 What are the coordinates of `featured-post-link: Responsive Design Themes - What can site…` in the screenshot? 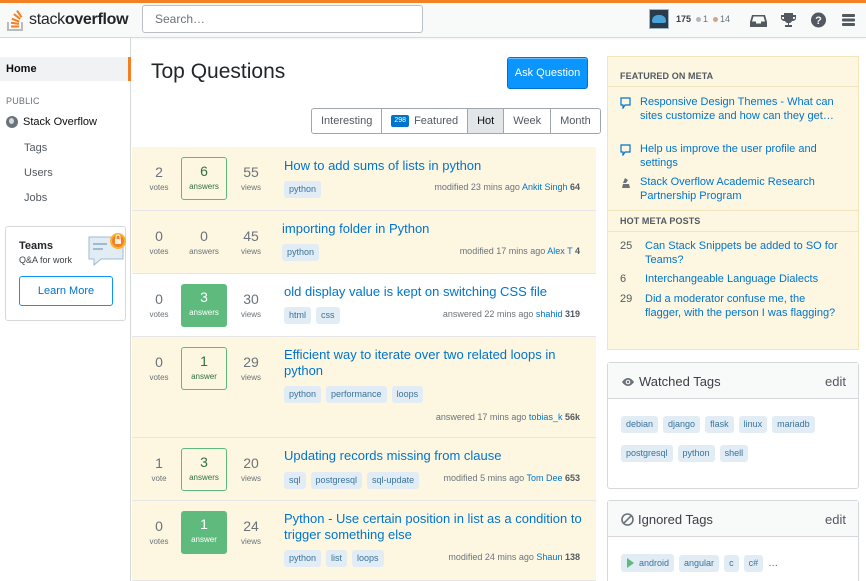 It's located at (744, 109).